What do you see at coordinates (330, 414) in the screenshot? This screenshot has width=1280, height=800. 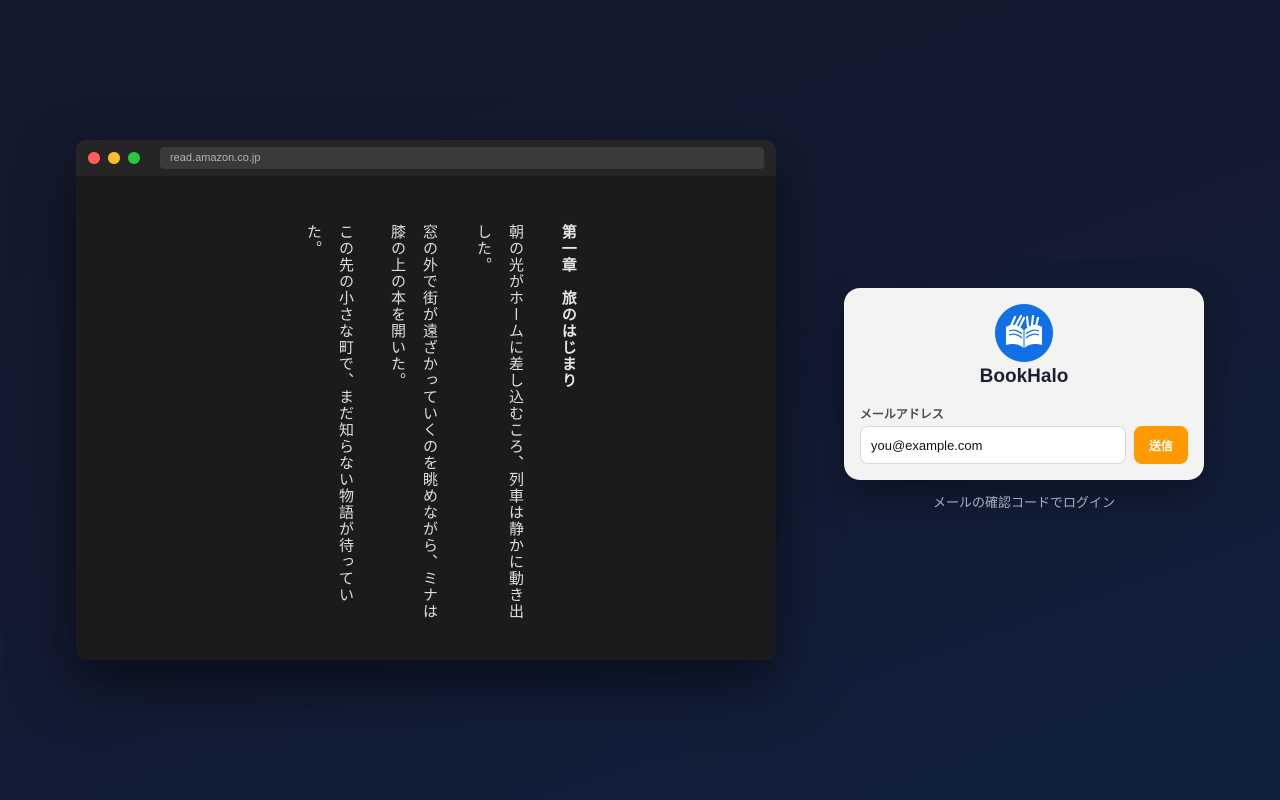 I see `paragraph-3: この先の小さな町で、まだ知らない物語が待っていた。` at bounding box center [330, 414].